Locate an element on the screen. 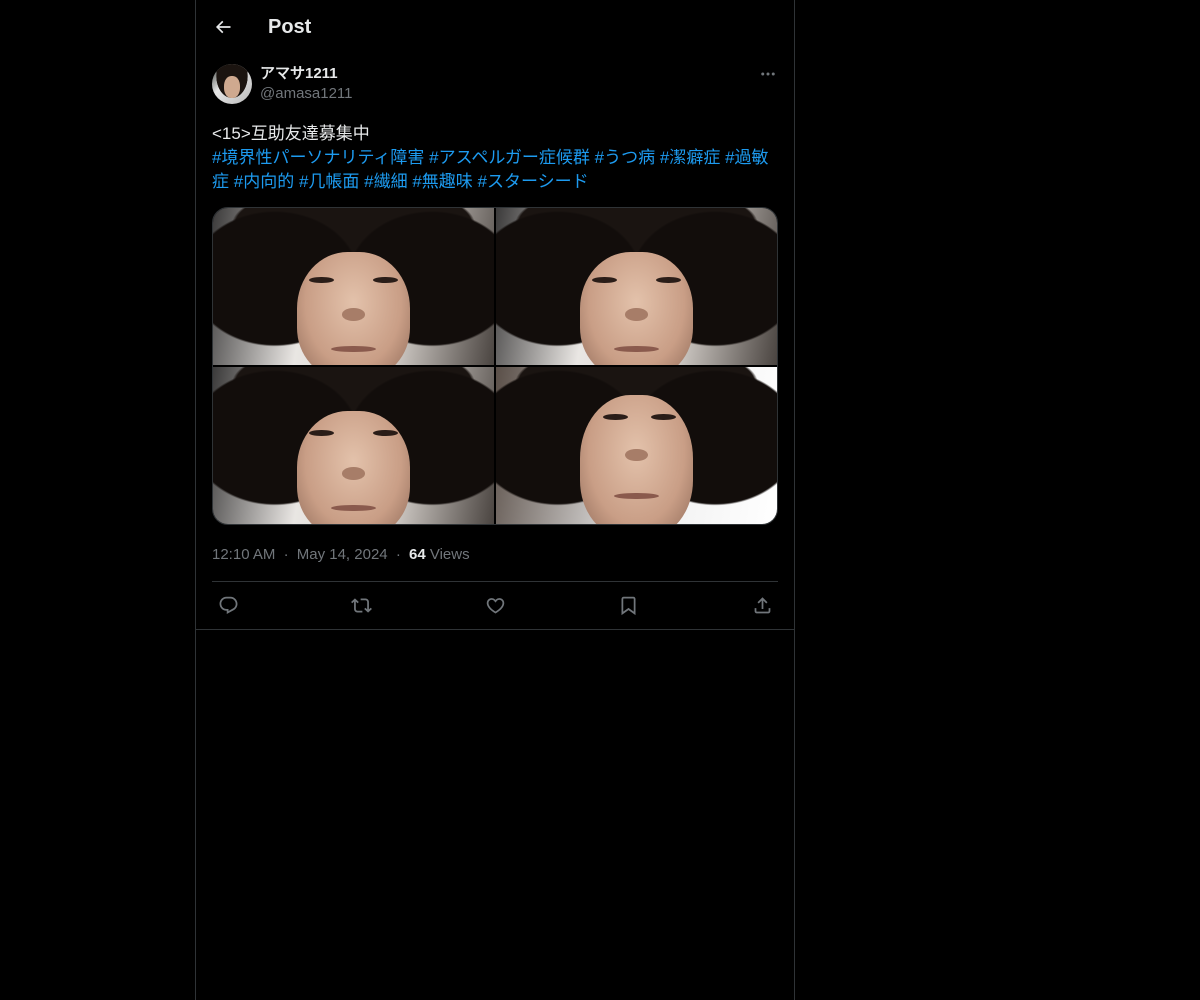  hashtag-link: #無趣味 is located at coordinates (442, 181).